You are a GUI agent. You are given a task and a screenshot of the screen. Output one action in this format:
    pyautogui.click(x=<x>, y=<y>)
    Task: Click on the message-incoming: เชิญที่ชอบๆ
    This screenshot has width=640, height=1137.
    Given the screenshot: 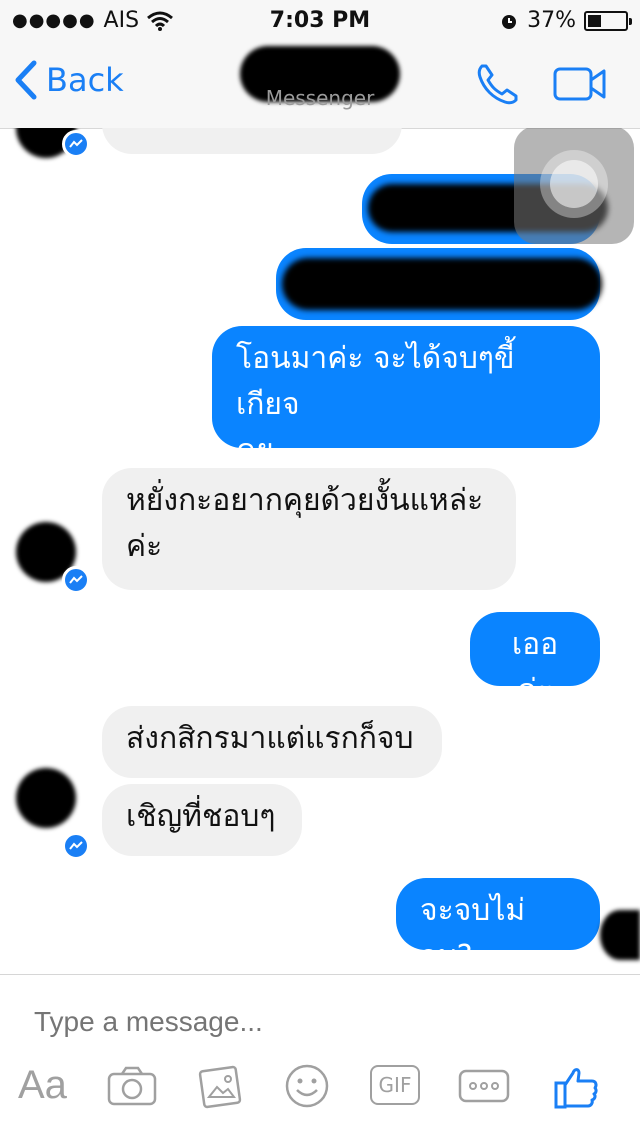 What is the action you would take?
    pyautogui.click(x=202, y=820)
    